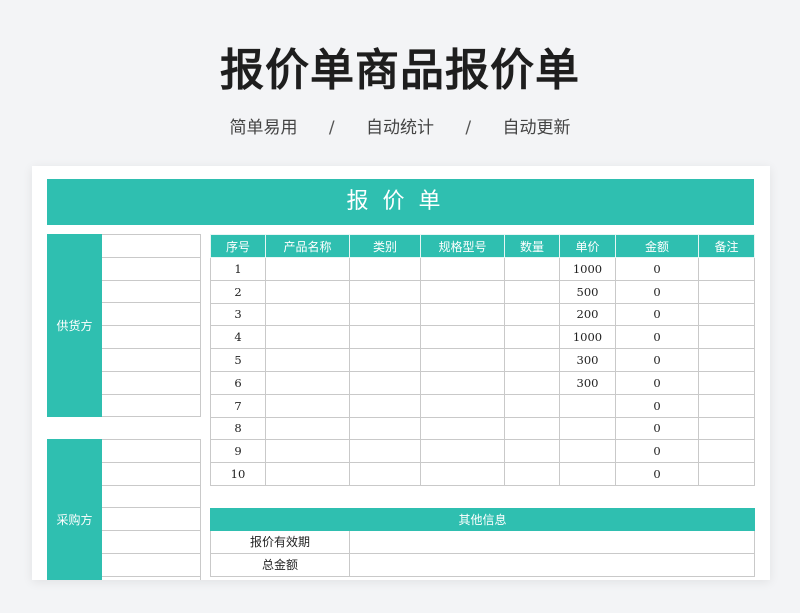 The image size is (800, 613). What do you see at coordinates (552, 564) in the screenshot?
I see `total-cell` at bounding box center [552, 564].